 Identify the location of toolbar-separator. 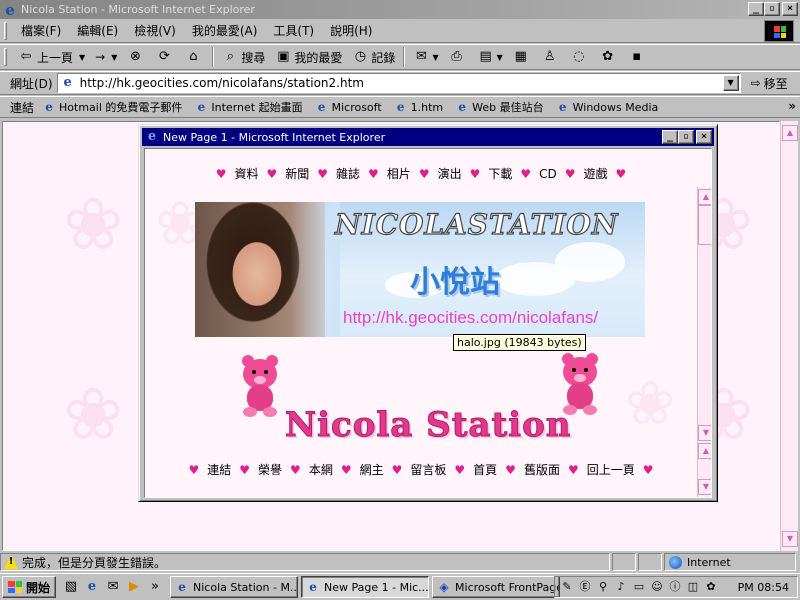
(404, 57).